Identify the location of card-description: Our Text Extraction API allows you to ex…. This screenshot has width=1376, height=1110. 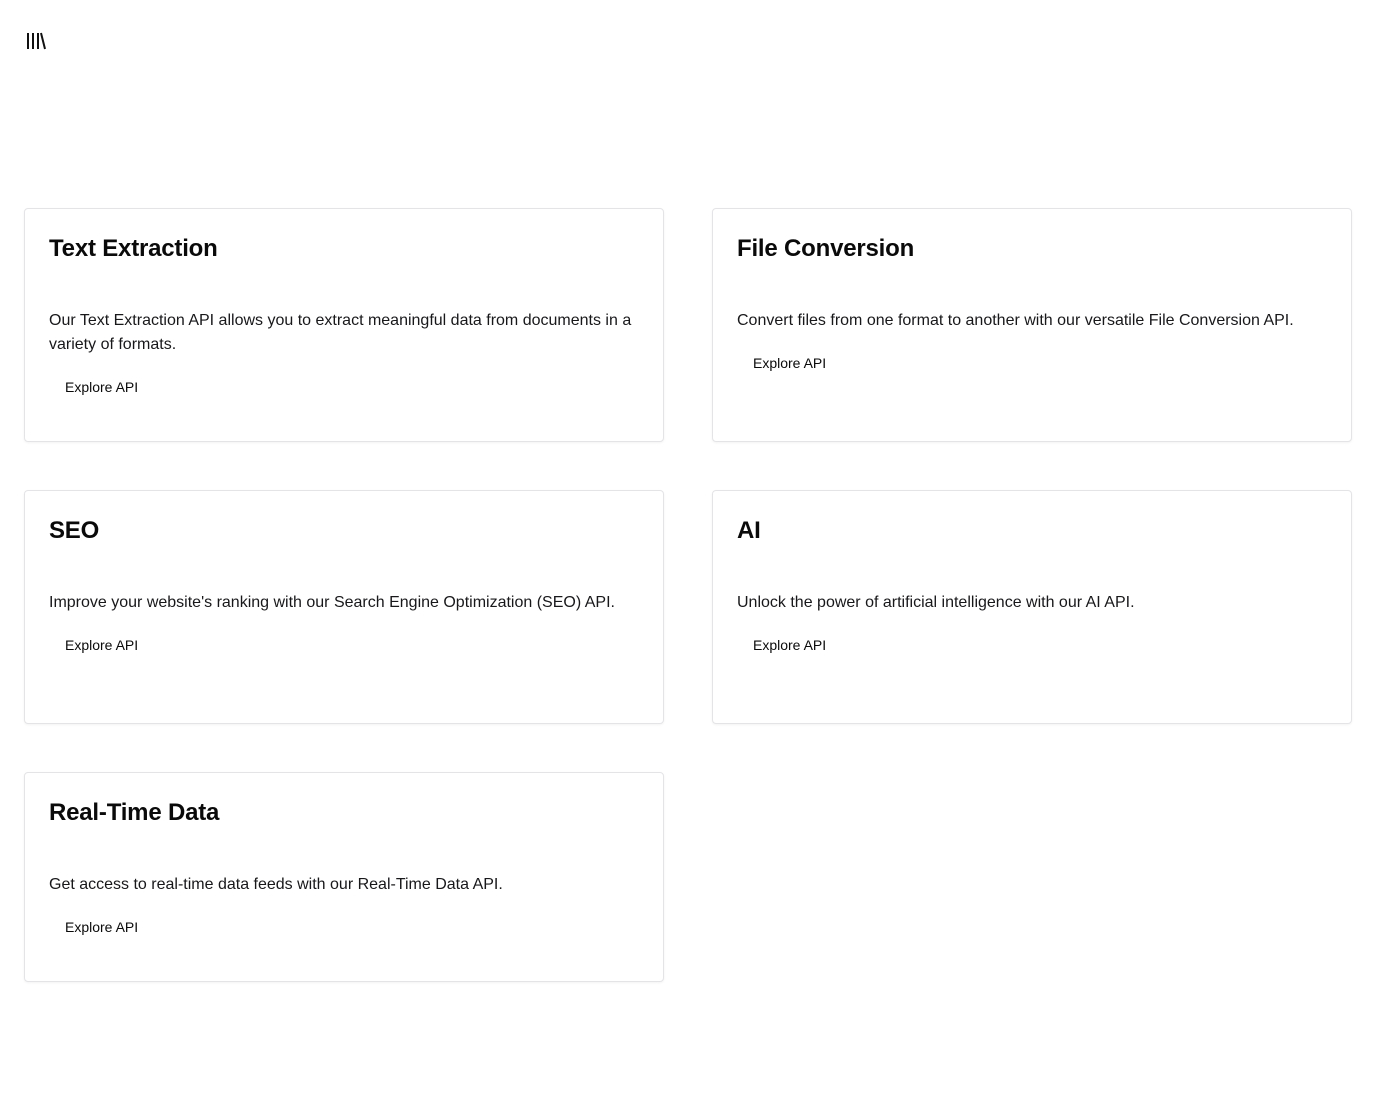
(340, 332).